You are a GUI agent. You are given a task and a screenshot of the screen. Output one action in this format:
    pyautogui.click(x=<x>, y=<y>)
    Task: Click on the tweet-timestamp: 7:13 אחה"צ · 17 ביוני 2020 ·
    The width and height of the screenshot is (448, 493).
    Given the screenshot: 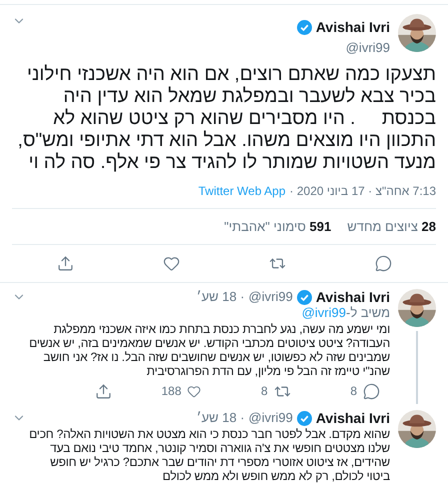 What is the action you would take?
    pyautogui.click(x=363, y=191)
    